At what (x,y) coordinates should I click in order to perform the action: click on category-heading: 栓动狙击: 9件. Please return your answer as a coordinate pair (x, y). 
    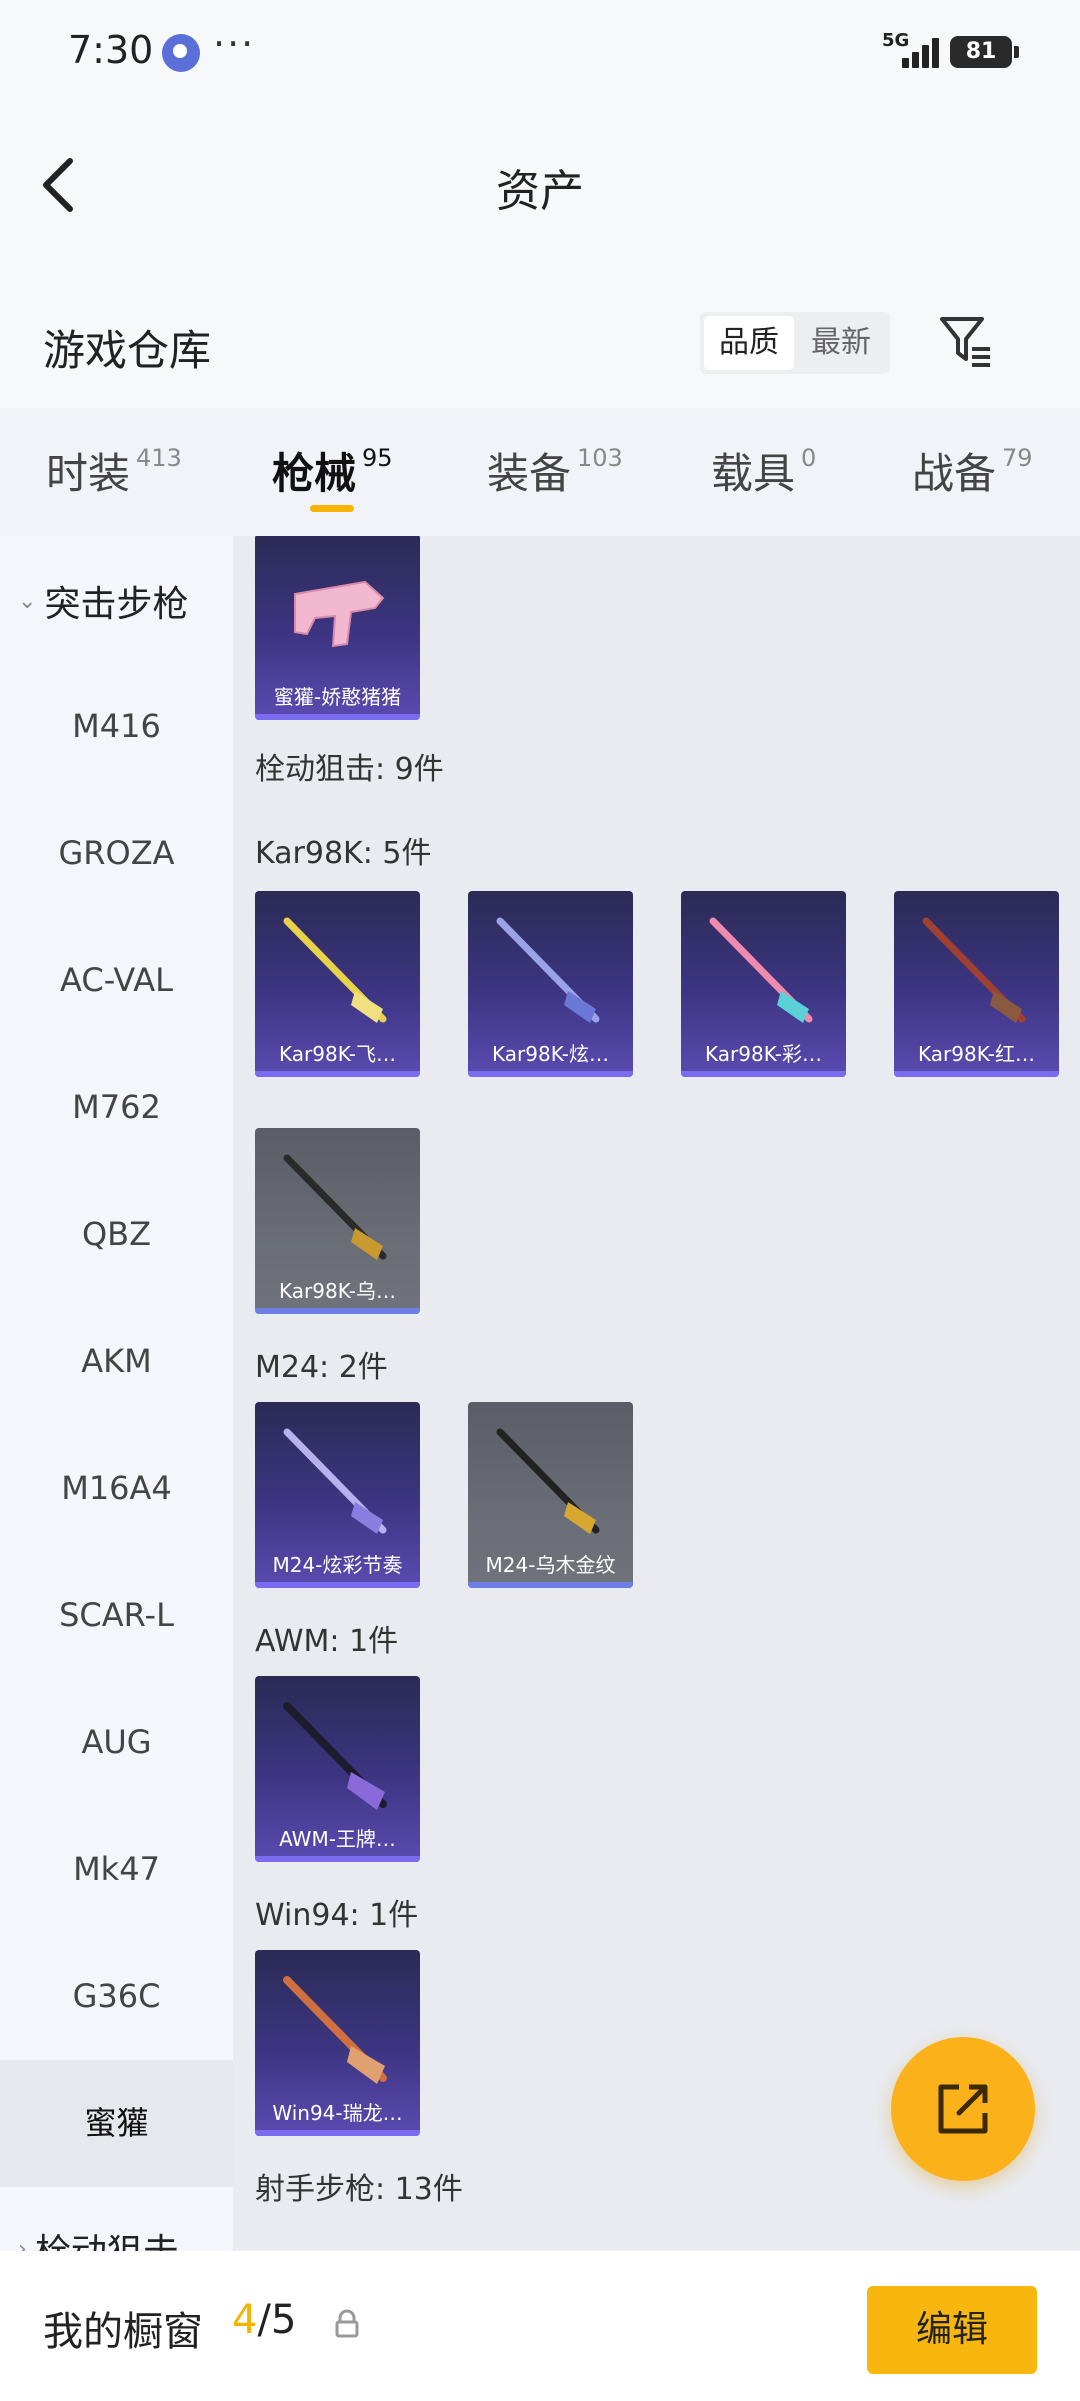
    Looking at the image, I should click on (349, 769).